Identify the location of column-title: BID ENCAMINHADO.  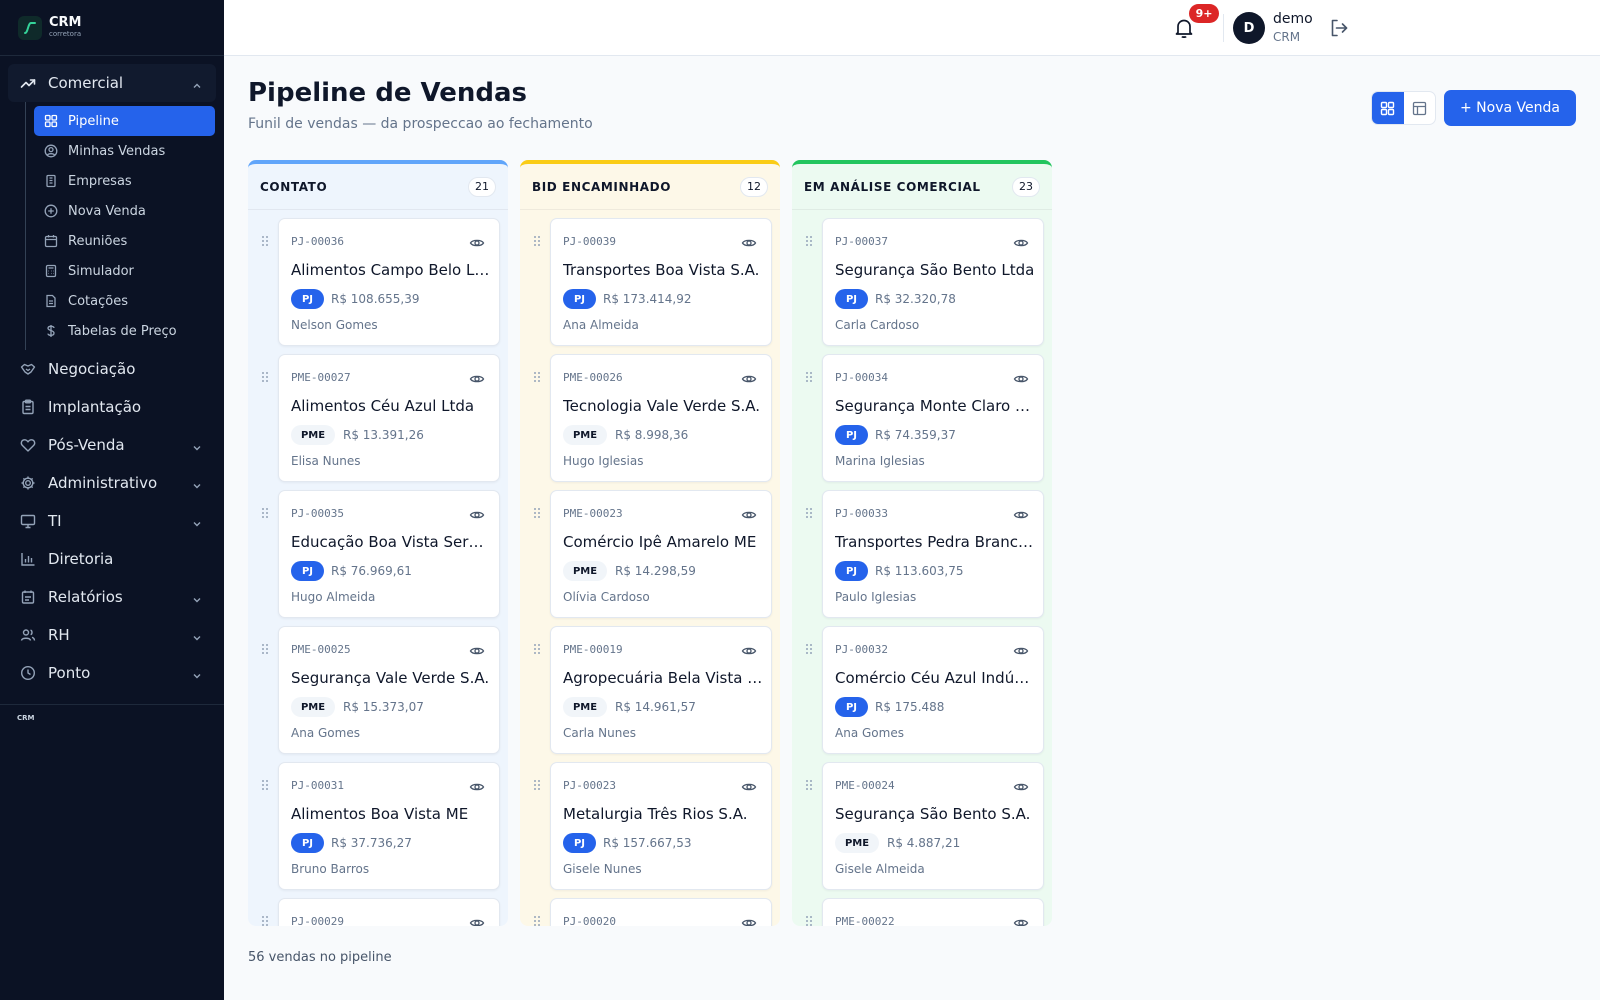
(602, 186).